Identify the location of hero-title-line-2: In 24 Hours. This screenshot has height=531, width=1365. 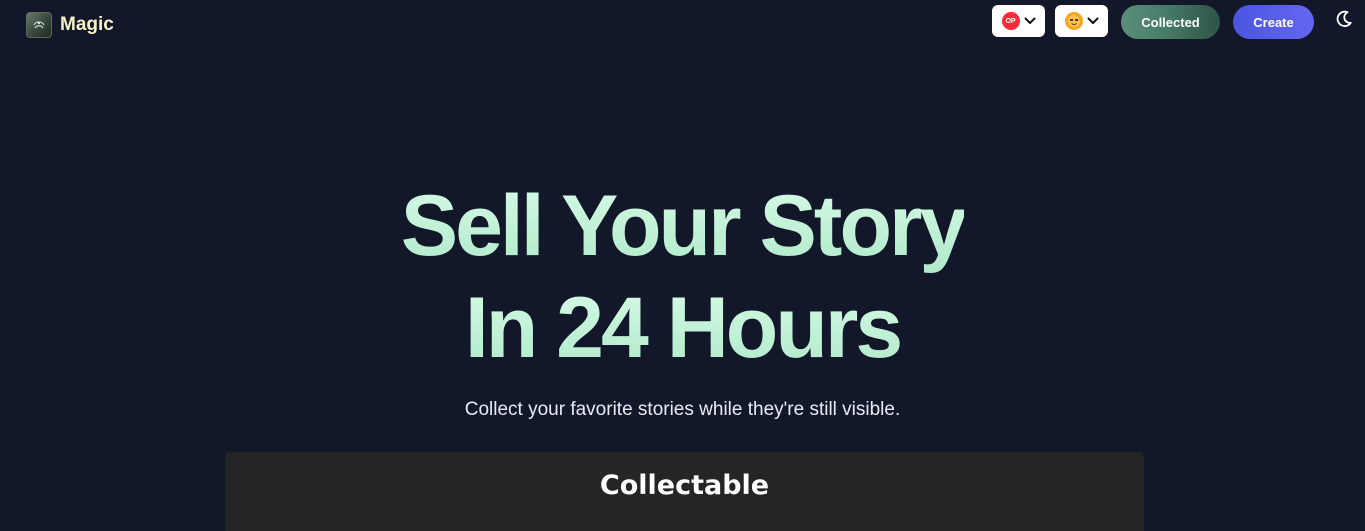
(684, 328).